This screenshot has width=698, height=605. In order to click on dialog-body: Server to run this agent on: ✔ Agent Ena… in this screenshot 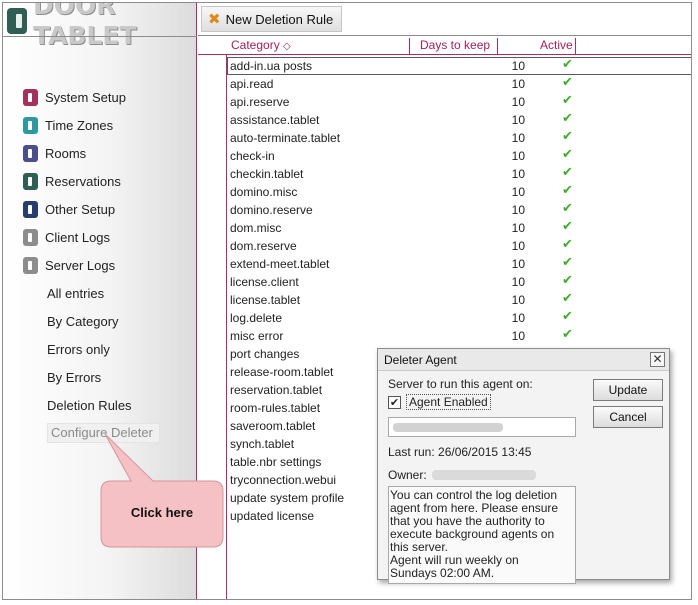, I will do `click(483, 480)`.